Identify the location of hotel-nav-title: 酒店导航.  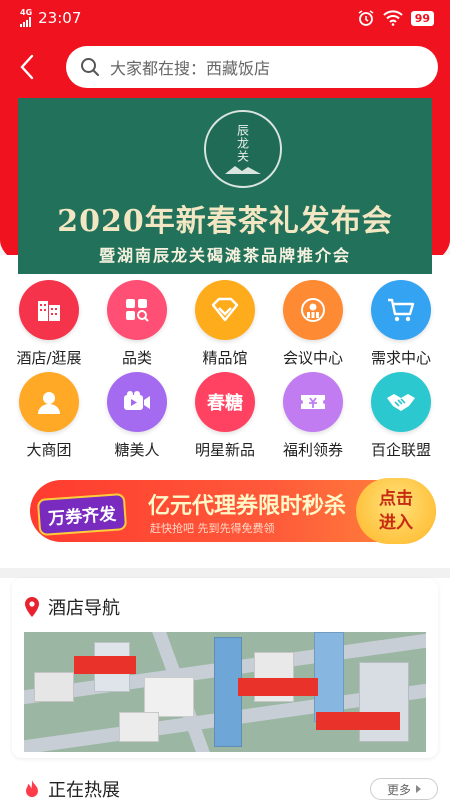
(84, 608).